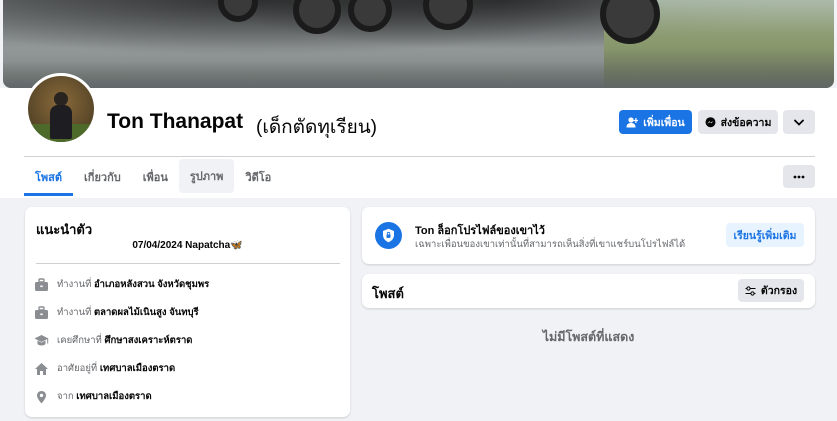 Image resolution: width=837 pixels, height=421 pixels. I want to click on tab-about: เกี่ยวกับ, so click(102, 177).